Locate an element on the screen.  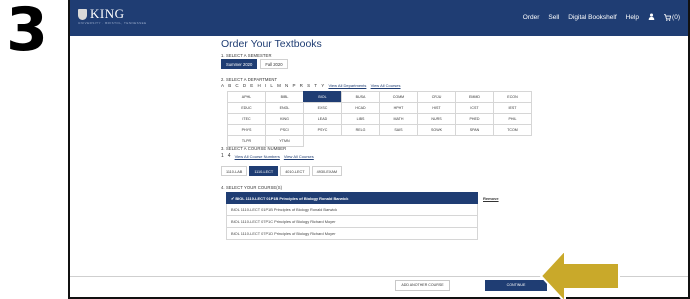
logo-subtext: UNIVERSITY · BRISTOL, TENNESSEE is located at coordinates (112, 23).